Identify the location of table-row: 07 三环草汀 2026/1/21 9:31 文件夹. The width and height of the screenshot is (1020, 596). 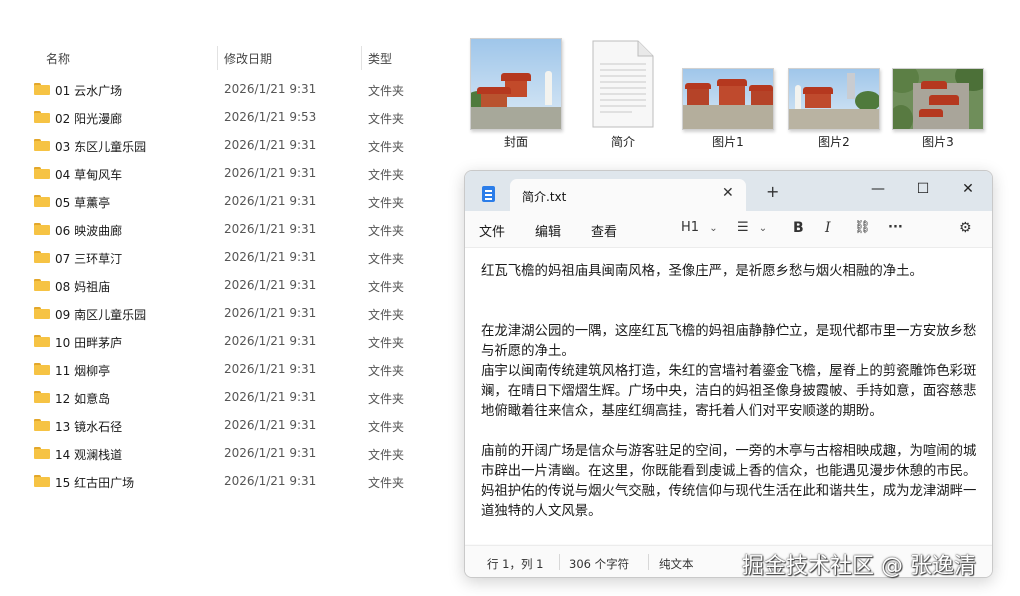
(225, 257).